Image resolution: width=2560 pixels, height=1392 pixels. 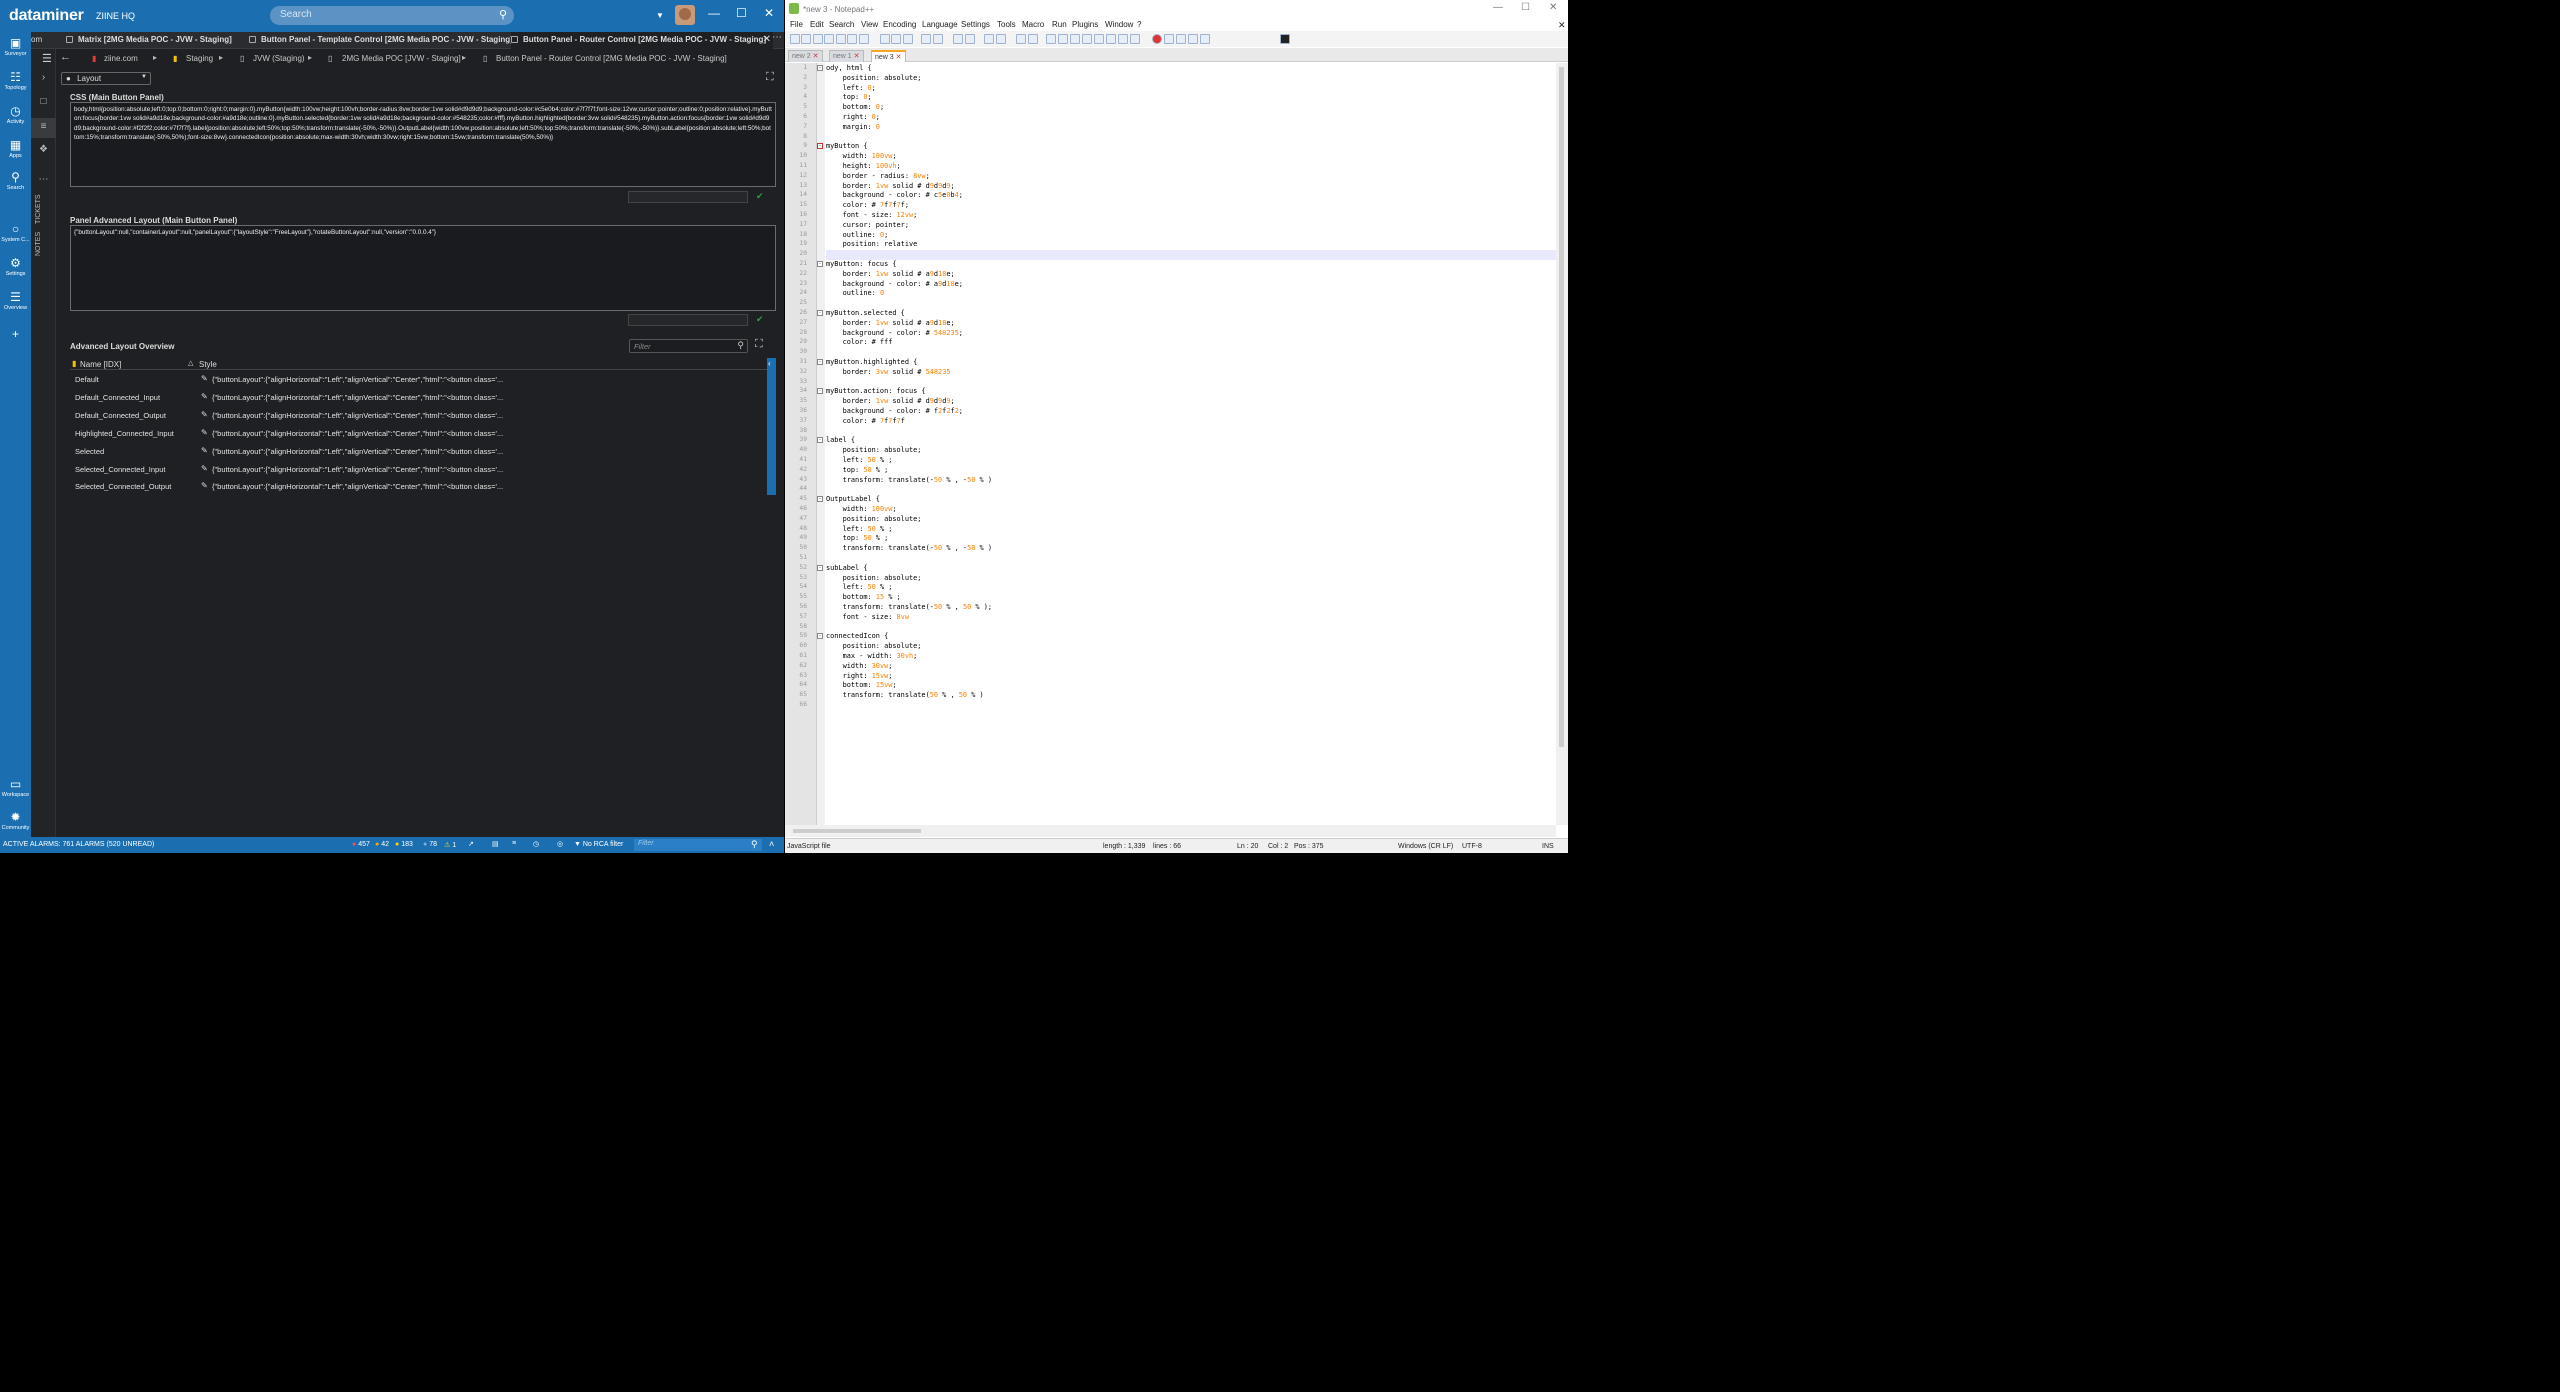 I want to click on horizontal-scrollbar, so click(x=1170, y=831).